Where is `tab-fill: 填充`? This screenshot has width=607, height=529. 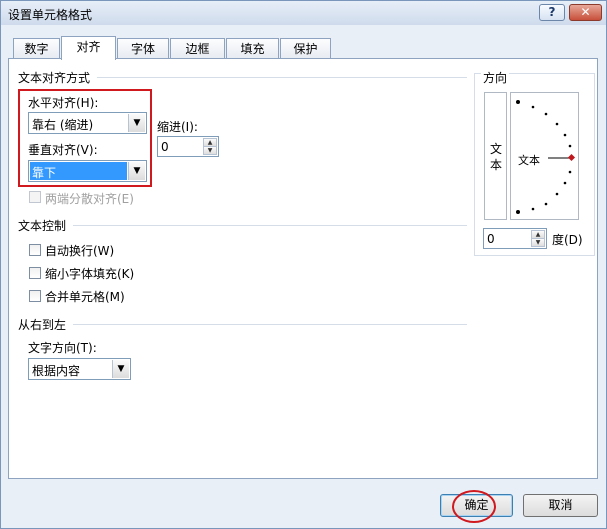
tab-fill: 填充 is located at coordinates (252, 48).